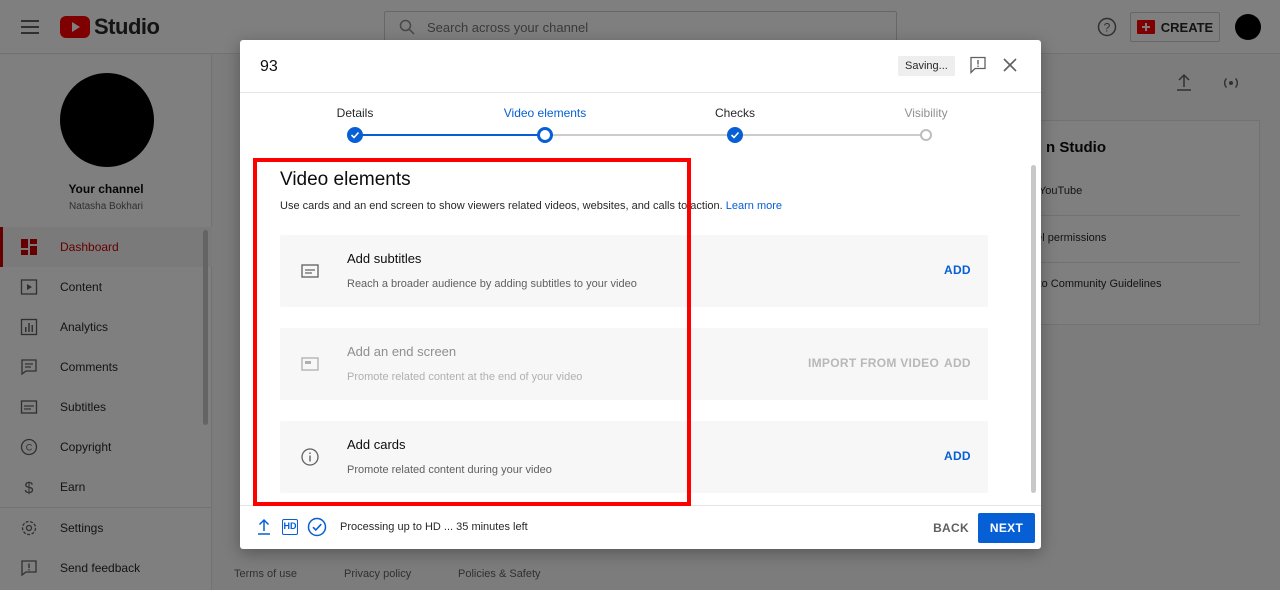 This screenshot has height=590, width=1280. What do you see at coordinates (384, 258) in the screenshot?
I see `add-subtitles-title: Add subtitles` at bounding box center [384, 258].